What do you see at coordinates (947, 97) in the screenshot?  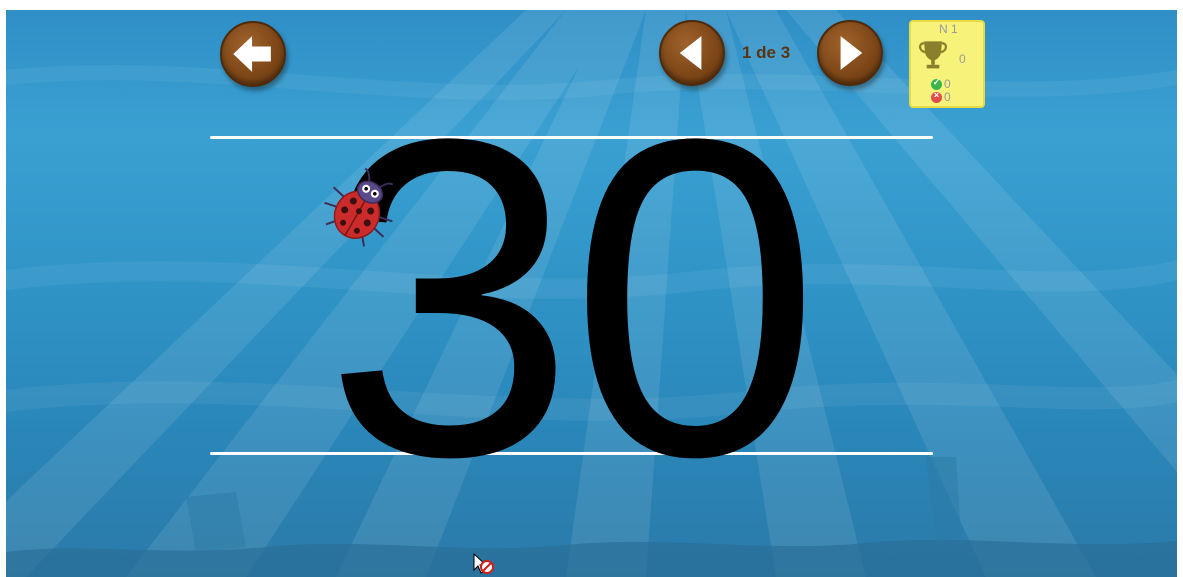 I see `error-value: 0` at bounding box center [947, 97].